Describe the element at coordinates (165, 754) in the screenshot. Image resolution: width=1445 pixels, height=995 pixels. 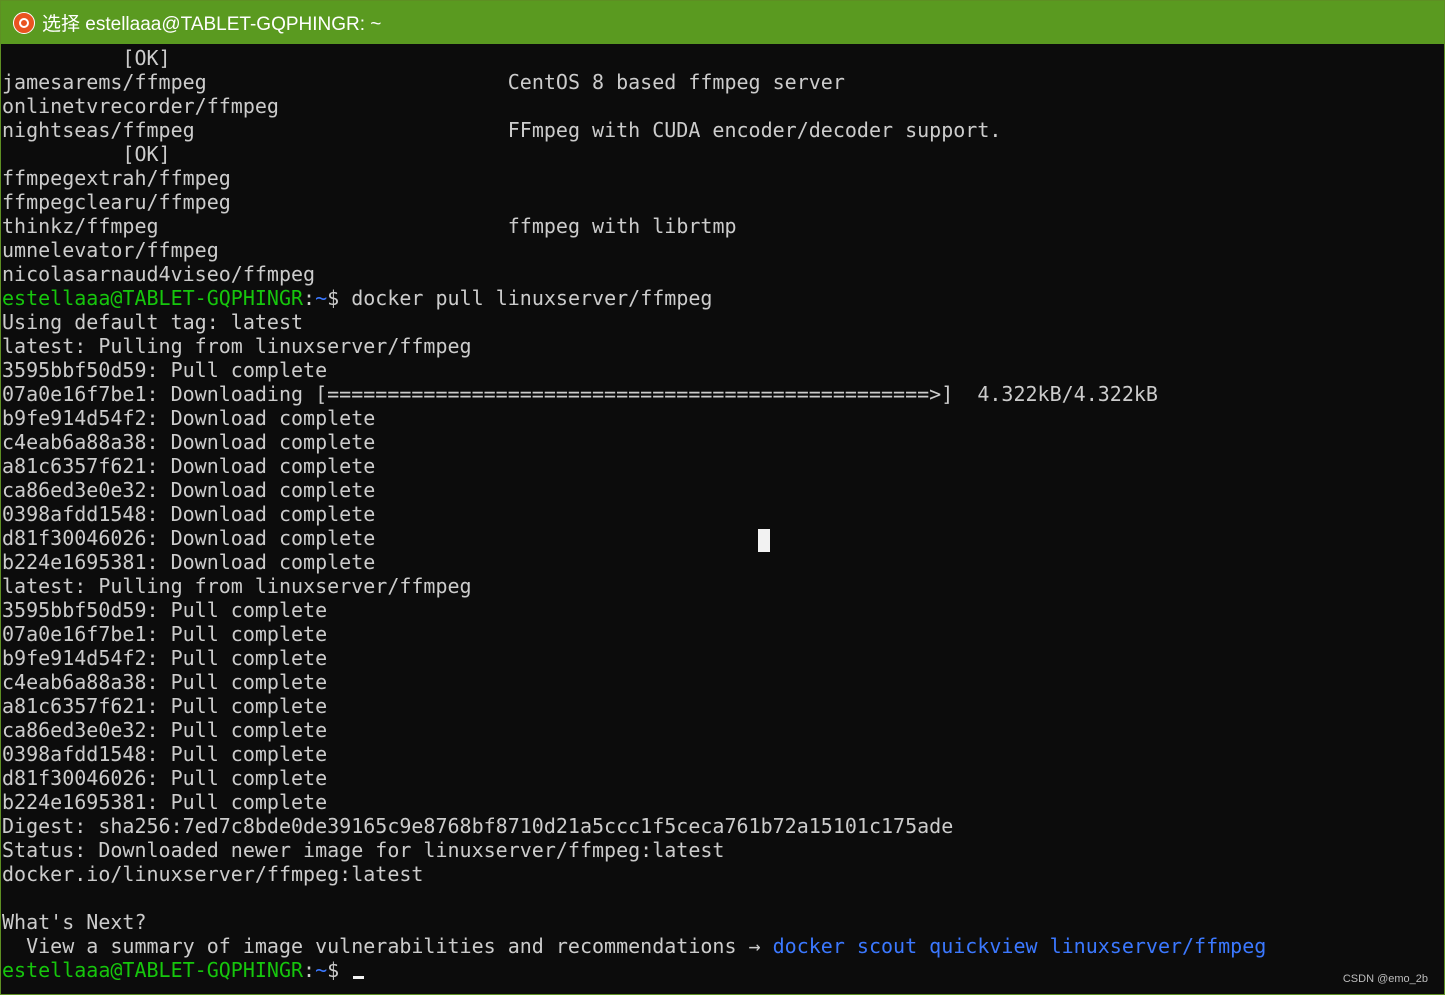
I see `output-line: 0398afdd1548: Pull complete` at that location.